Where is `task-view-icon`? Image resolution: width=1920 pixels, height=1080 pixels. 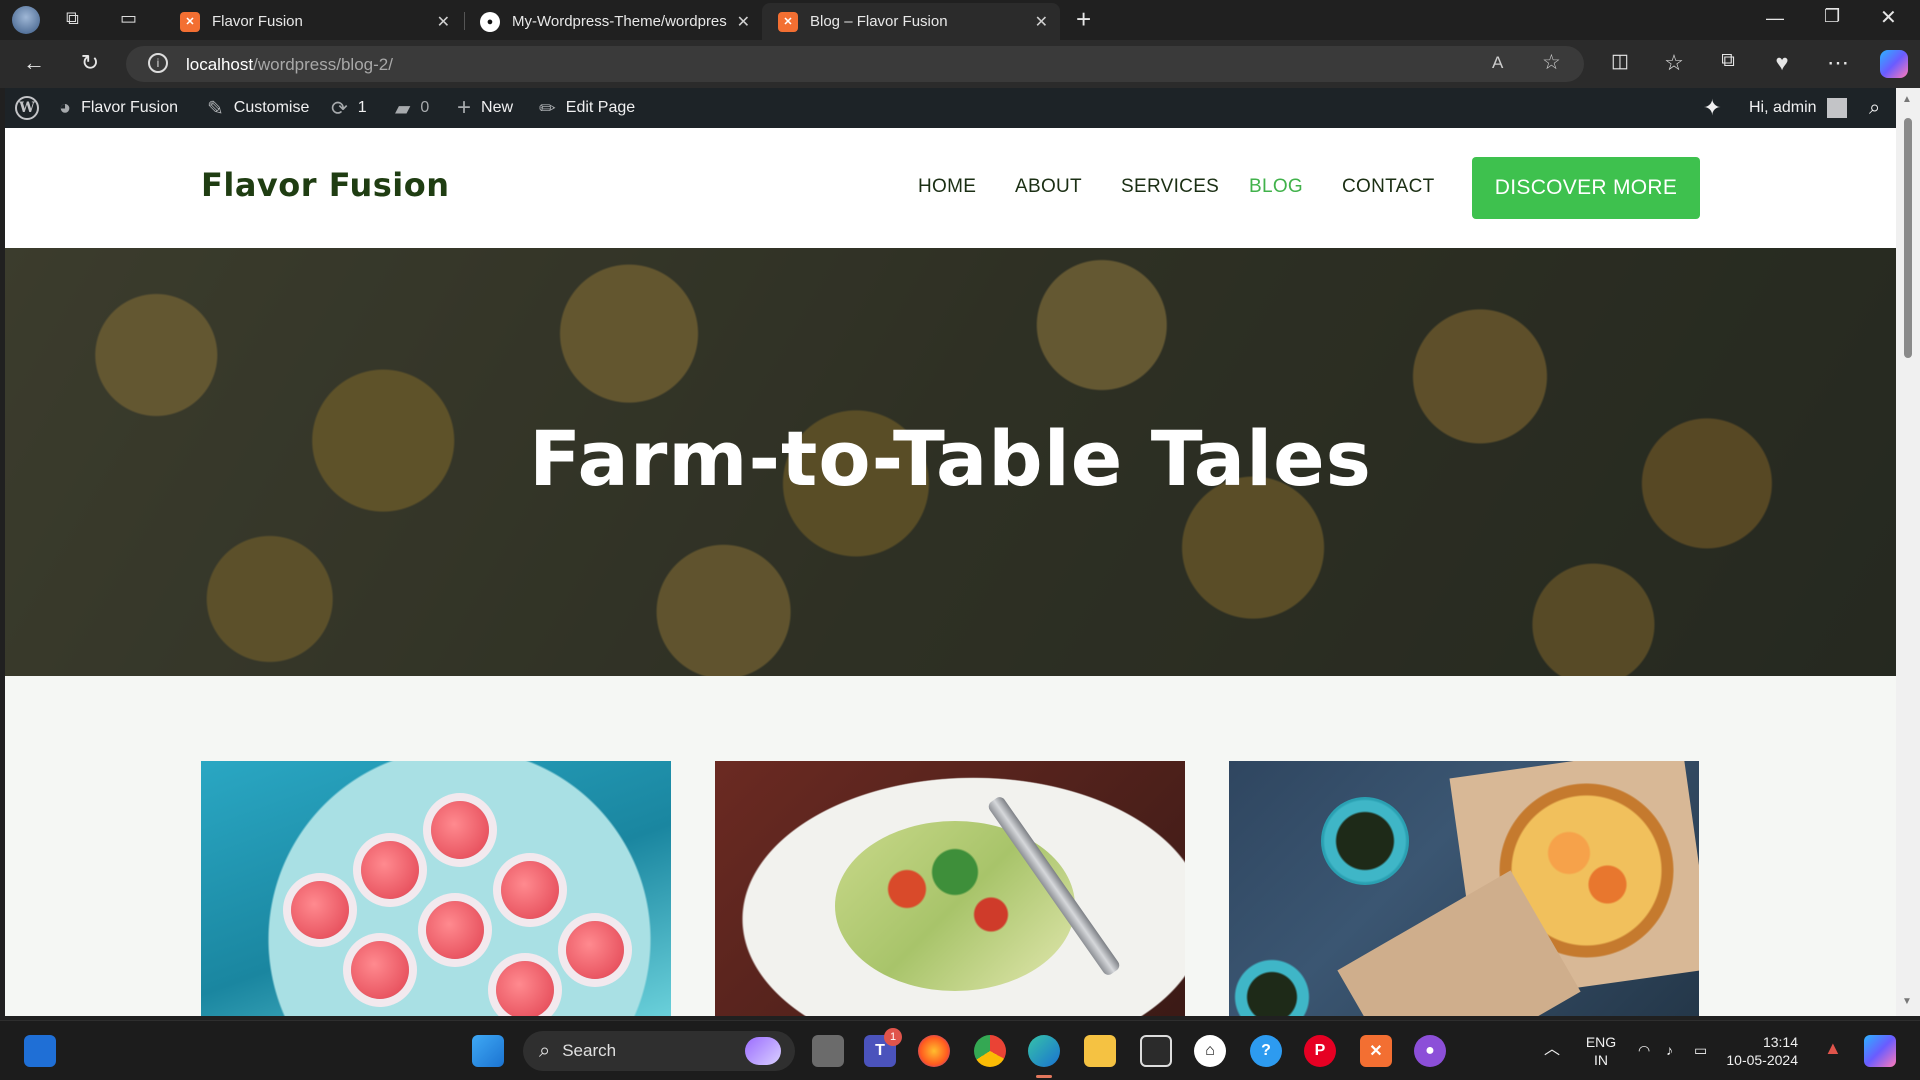
task-view-icon is located at coordinates (828, 1051).